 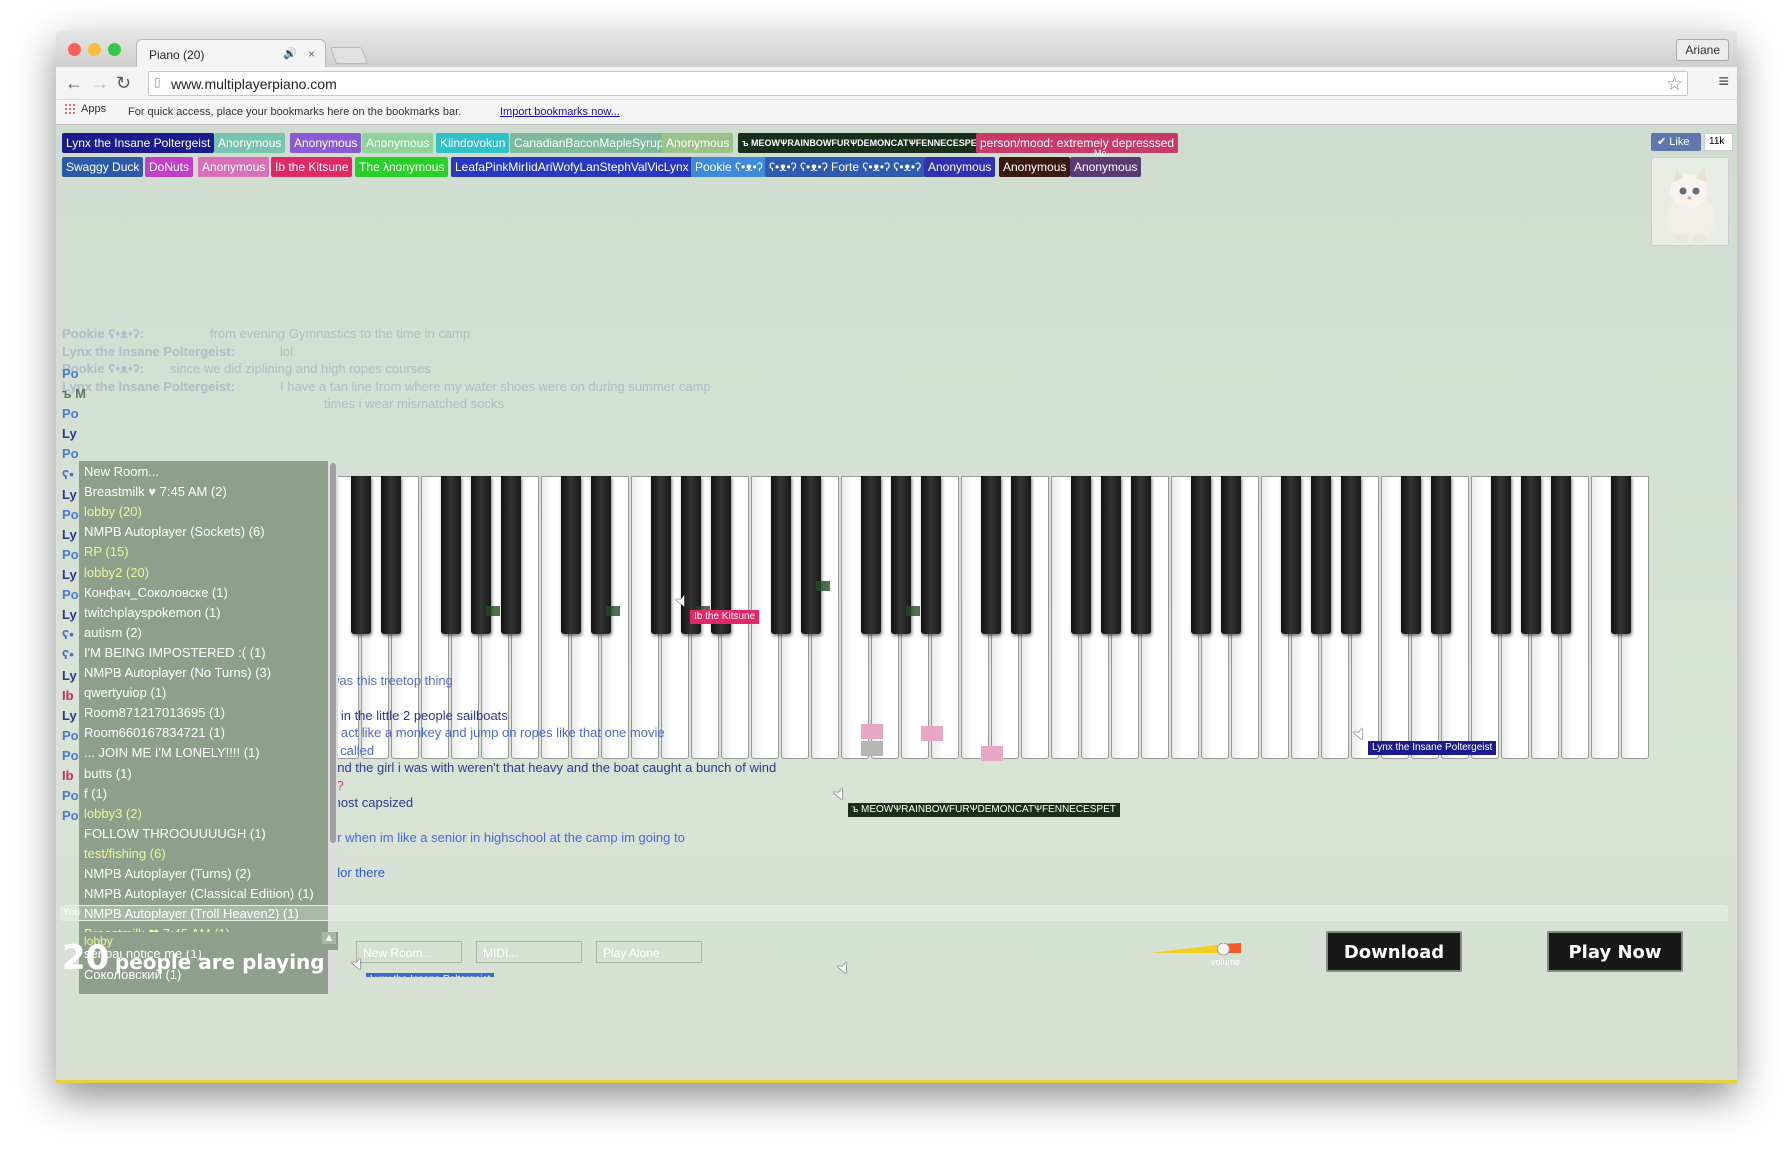 What do you see at coordinates (113, 813) in the screenshot?
I see `room-item: lobby3 (2)` at bounding box center [113, 813].